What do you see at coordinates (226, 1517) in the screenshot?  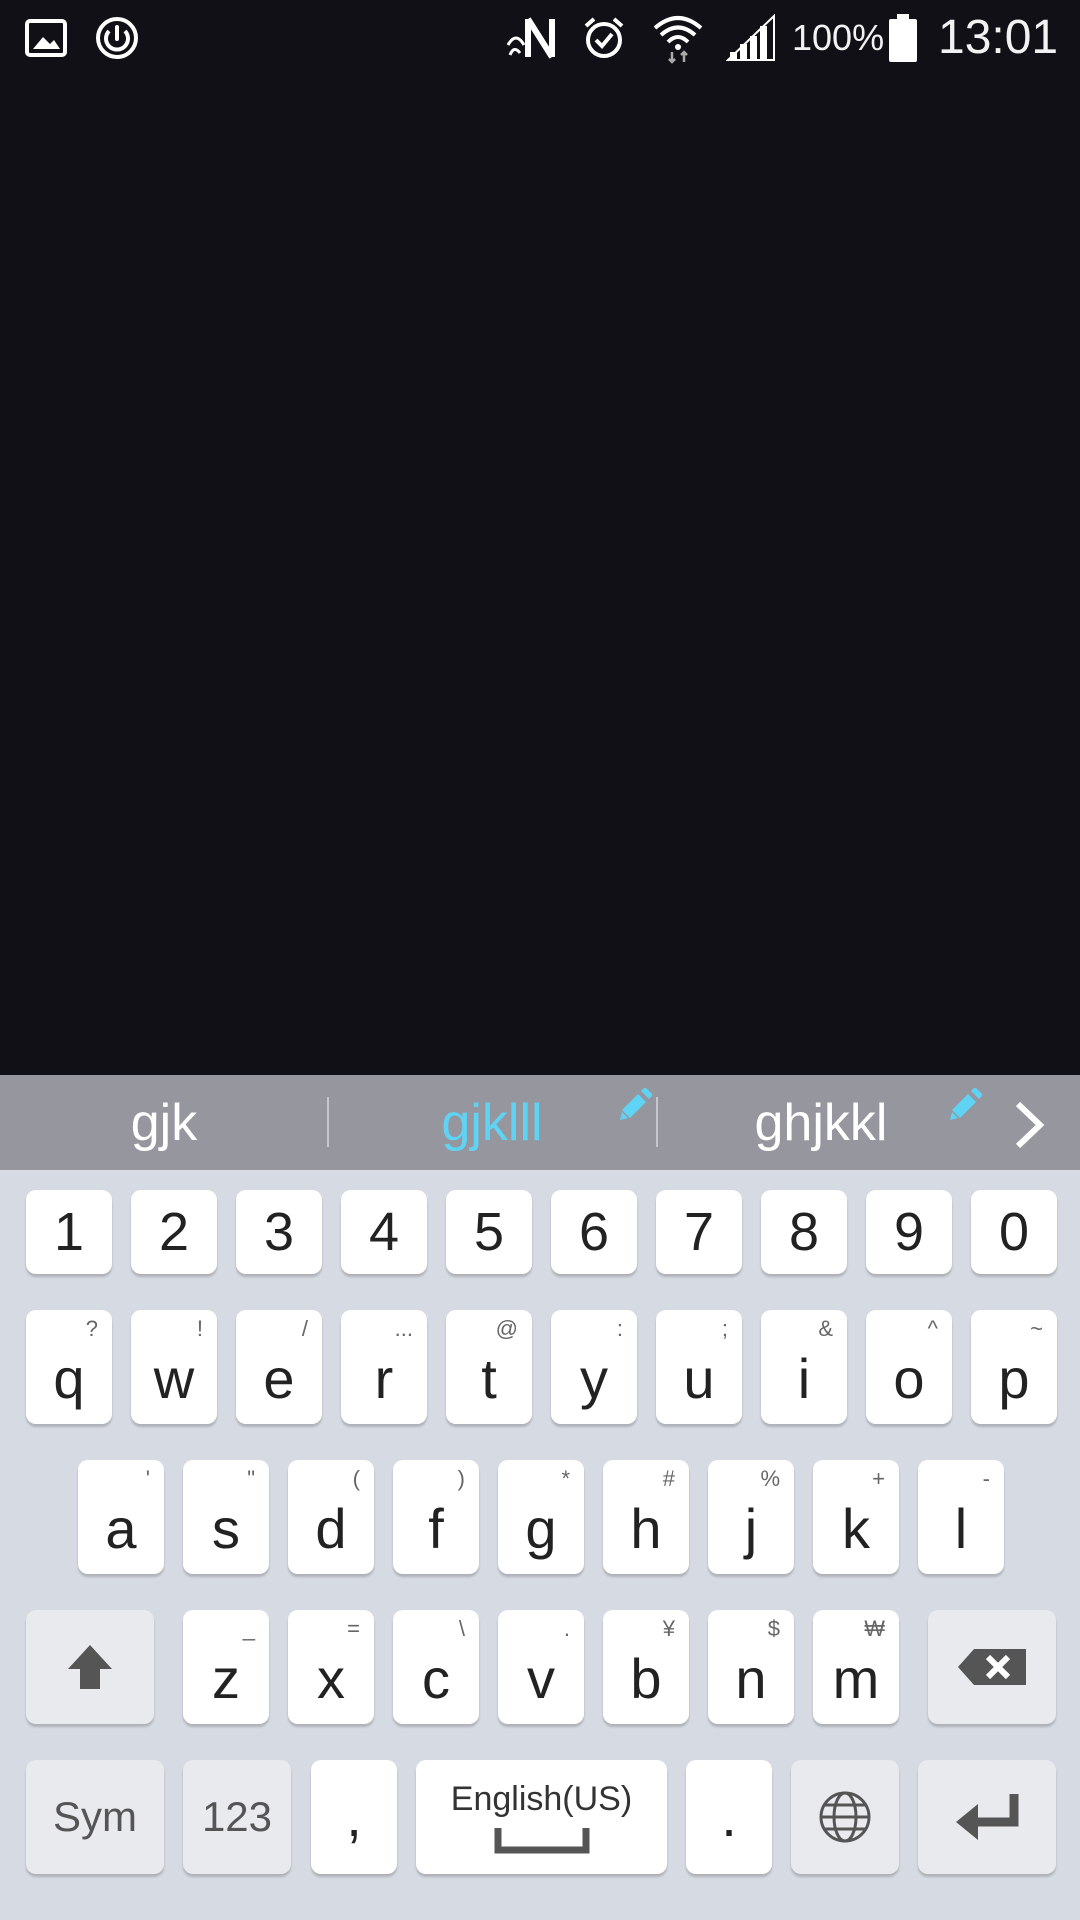 I see `key-s: " s` at bounding box center [226, 1517].